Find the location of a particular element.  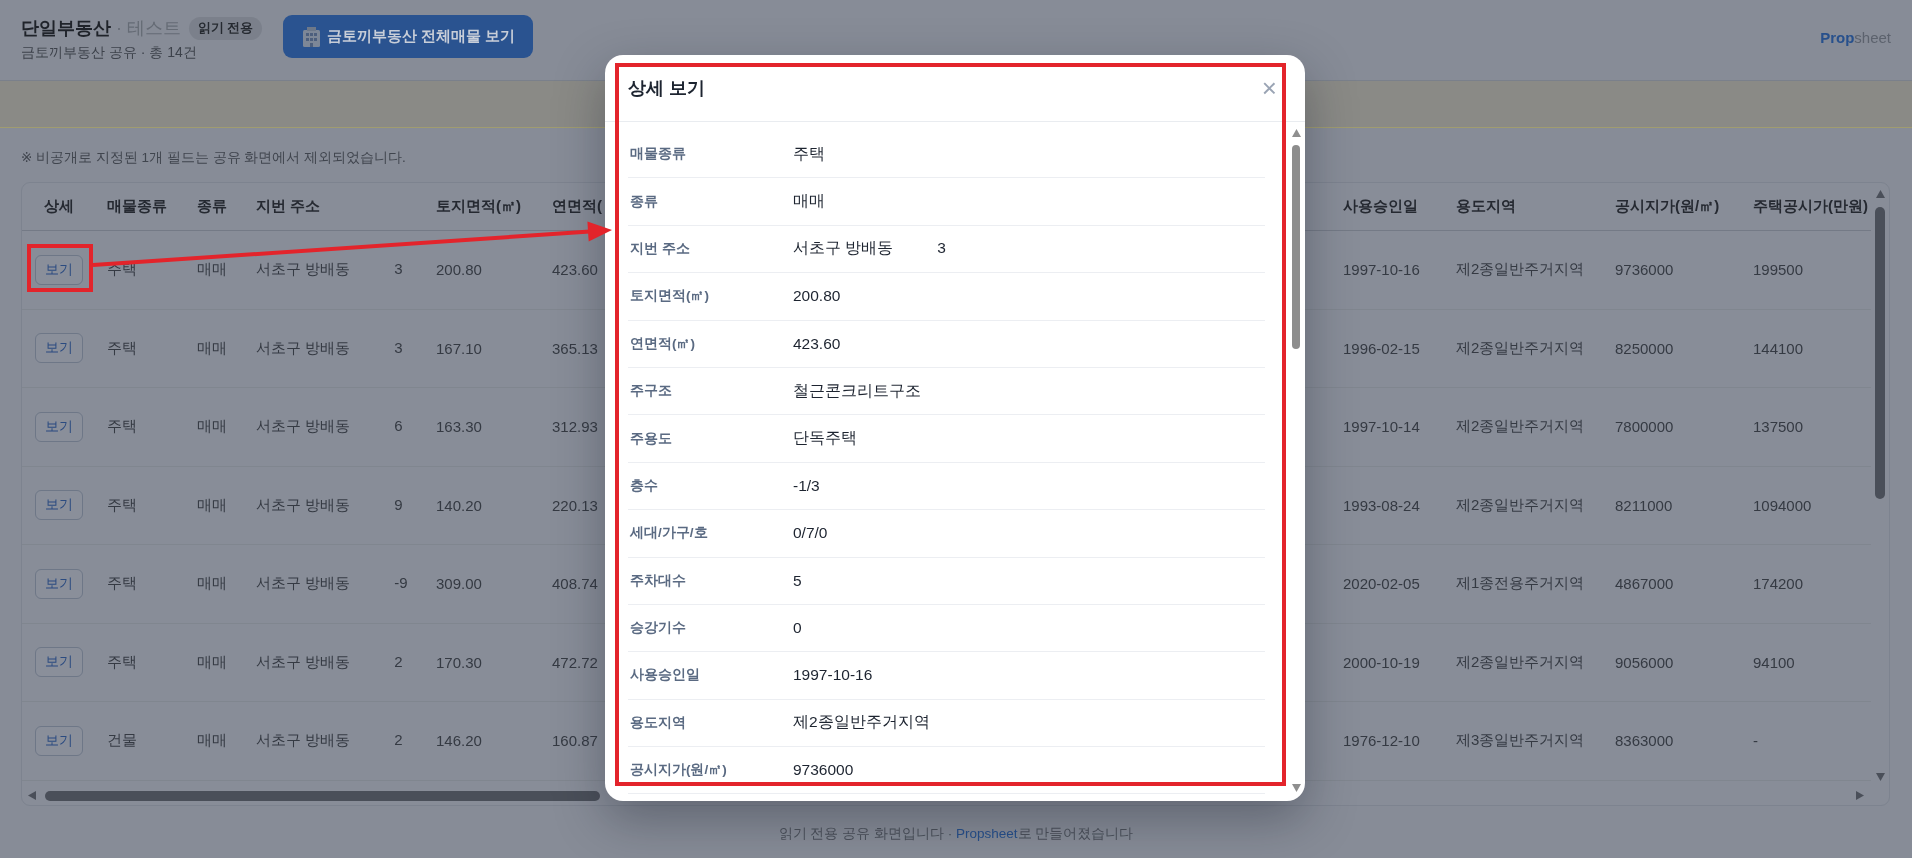

field-label: 승강기수 is located at coordinates (658, 628).